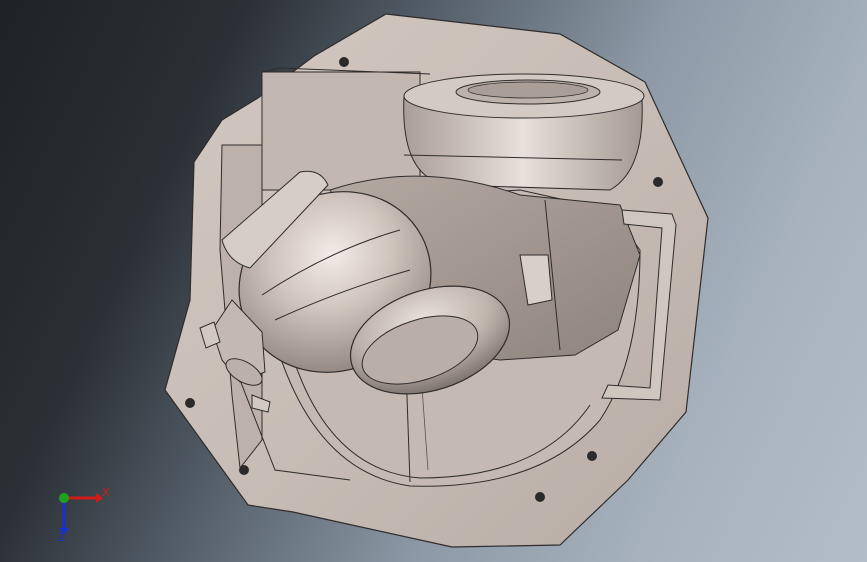 This screenshot has height=562, width=867. Describe the element at coordinates (64, 498) in the screenshot. I see `y-axis-arrow` at that location.